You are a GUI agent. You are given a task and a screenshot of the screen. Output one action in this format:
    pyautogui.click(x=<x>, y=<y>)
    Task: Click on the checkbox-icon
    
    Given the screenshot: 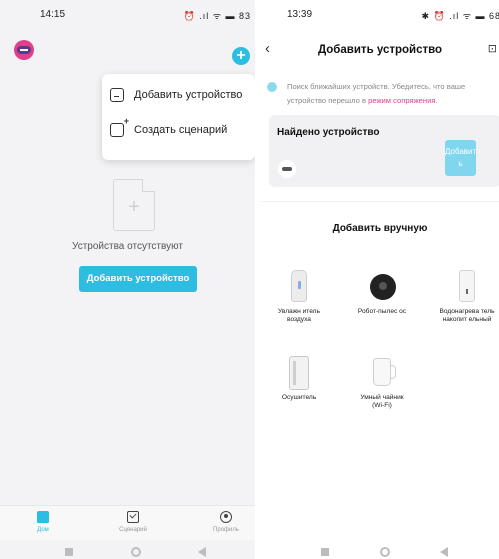 What is the action you would take?
    pyautogui.click(x=133, y=517)
    